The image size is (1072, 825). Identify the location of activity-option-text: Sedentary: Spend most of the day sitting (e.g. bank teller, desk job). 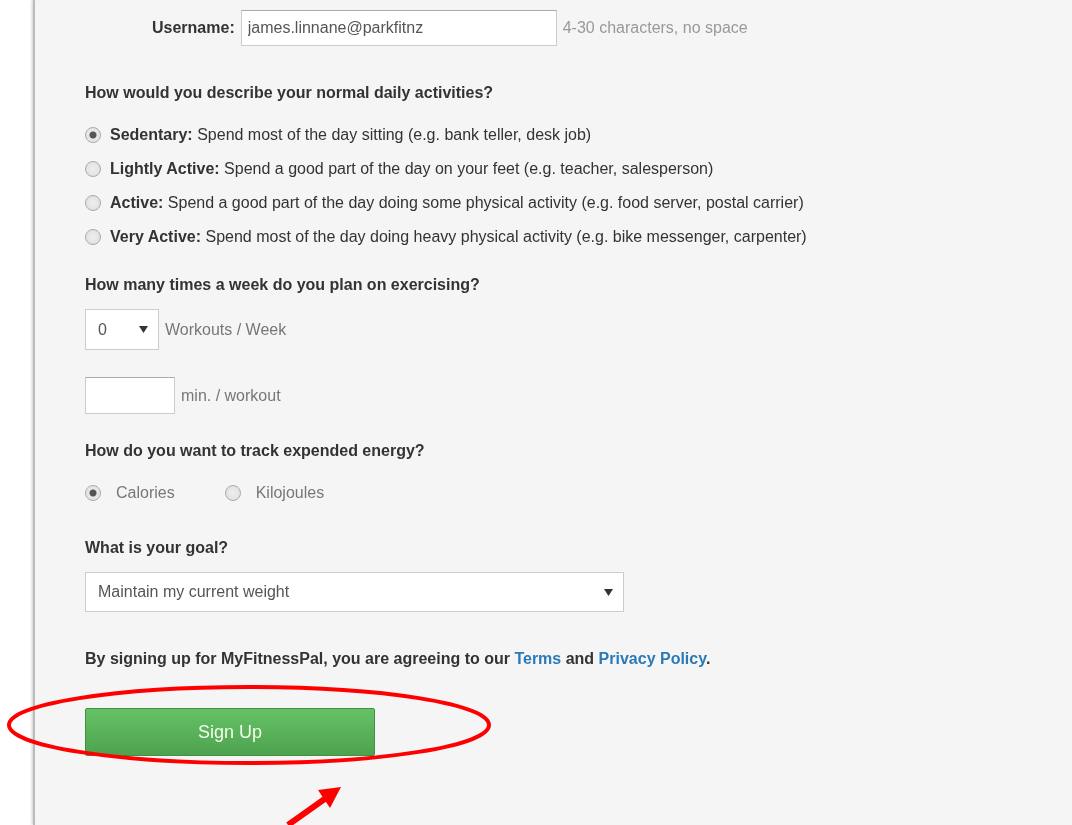
(351, 135).